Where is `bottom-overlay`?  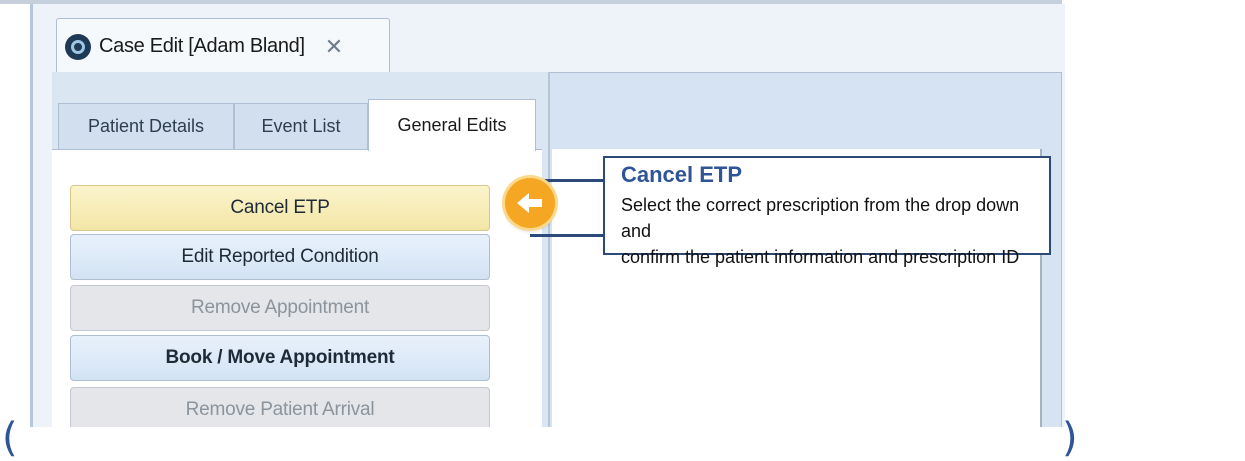 bottom-overlay is located at coordinates (622, 444).